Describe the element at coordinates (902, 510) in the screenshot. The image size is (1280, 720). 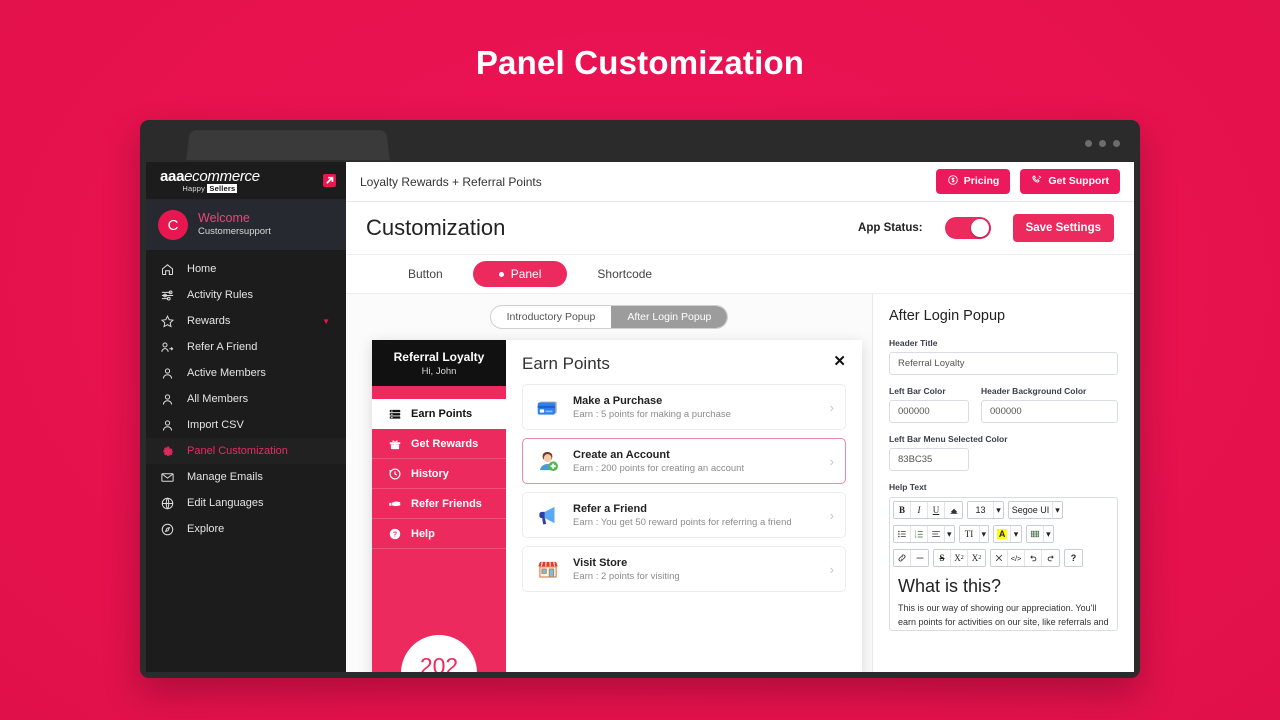
I see `bold-button: B` at that location.